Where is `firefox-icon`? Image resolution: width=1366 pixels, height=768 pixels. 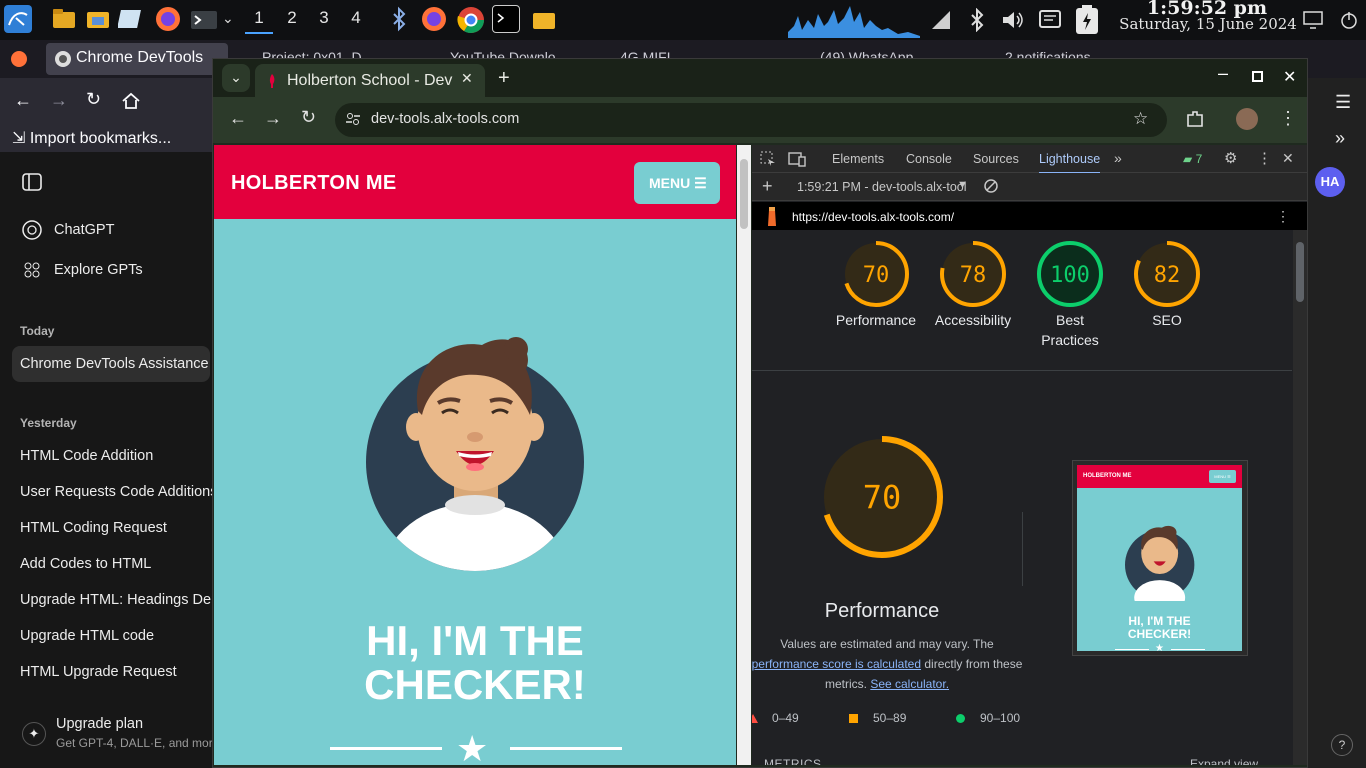
firefox-icon is located at coordinates (168, 19).